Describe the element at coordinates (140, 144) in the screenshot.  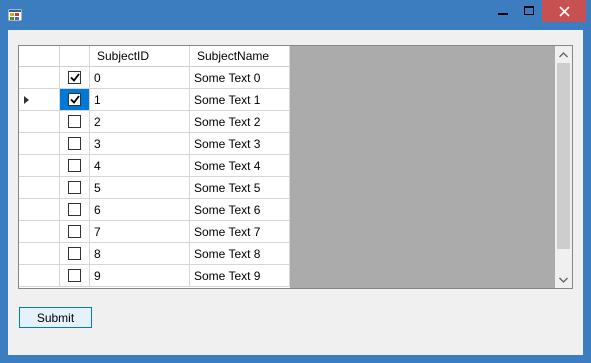
I see `subjectid-cell: 3` at that location.